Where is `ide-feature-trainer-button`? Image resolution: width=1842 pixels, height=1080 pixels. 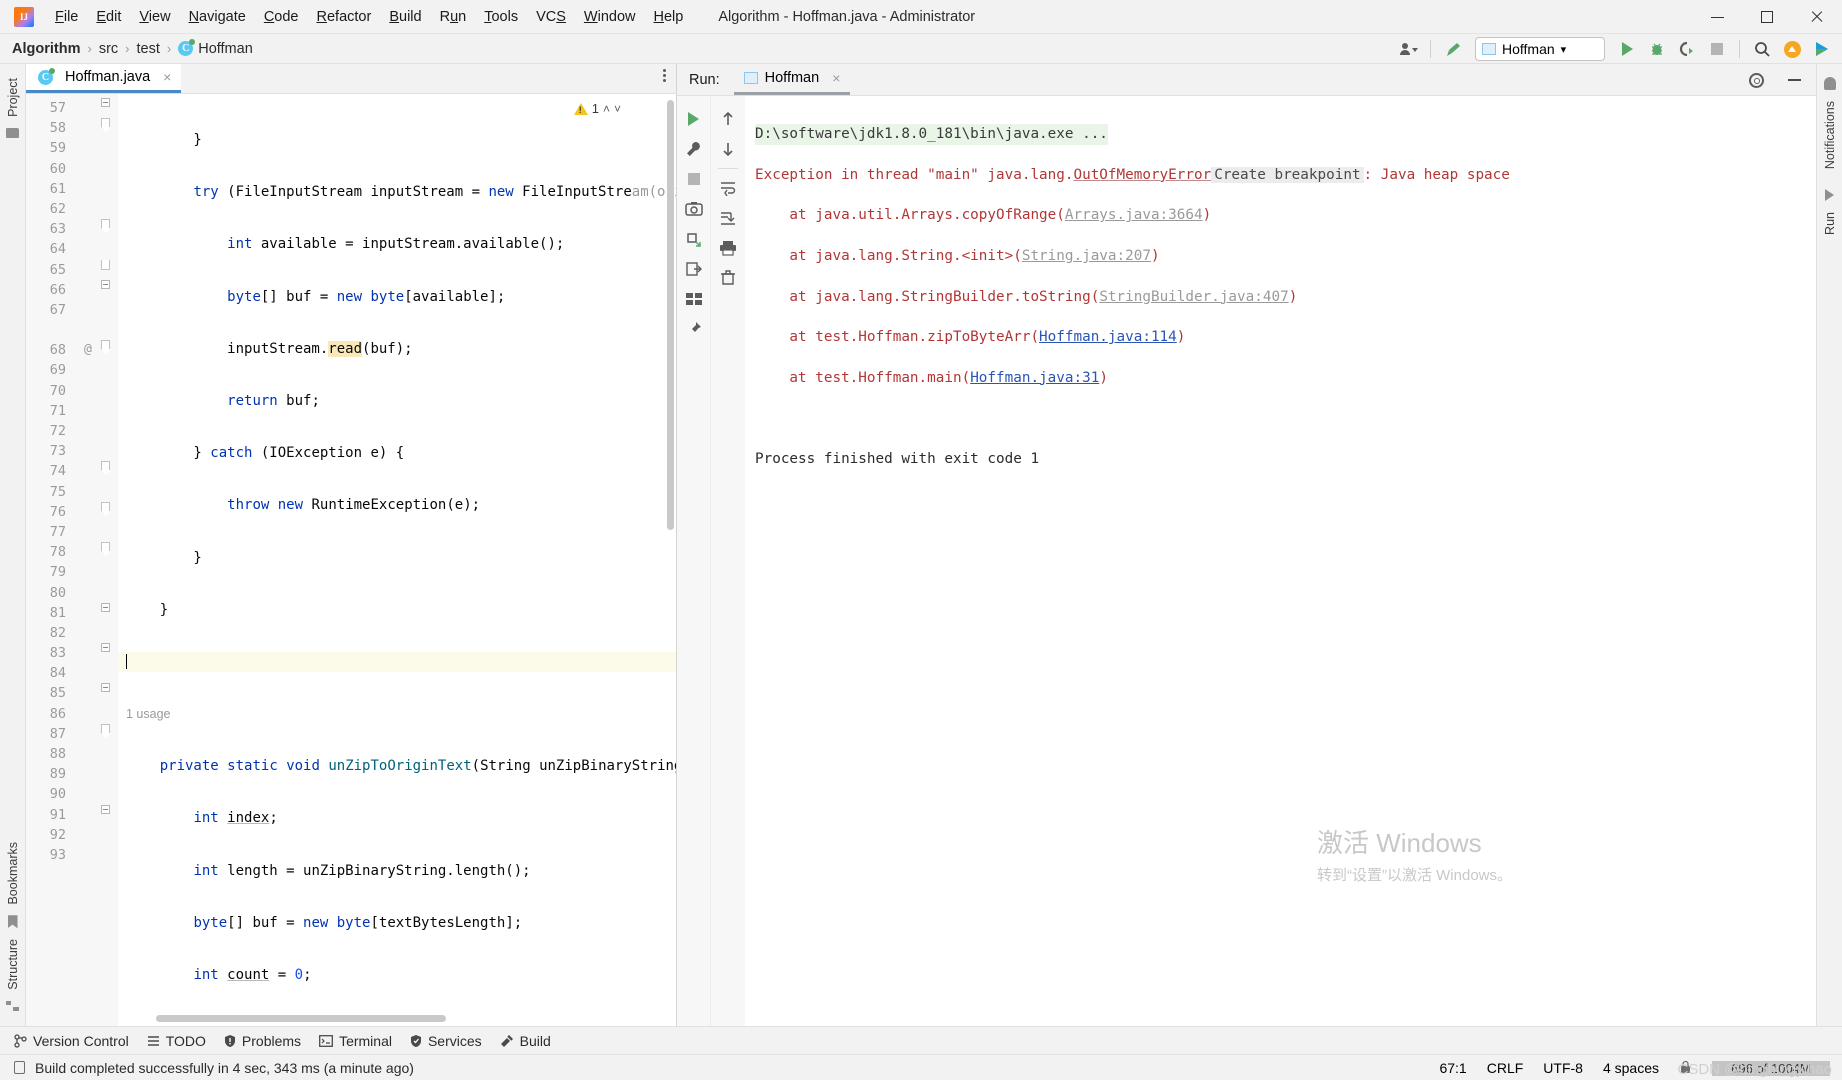
ide-feature-trainer-button is located at coordinates (1822, 49).